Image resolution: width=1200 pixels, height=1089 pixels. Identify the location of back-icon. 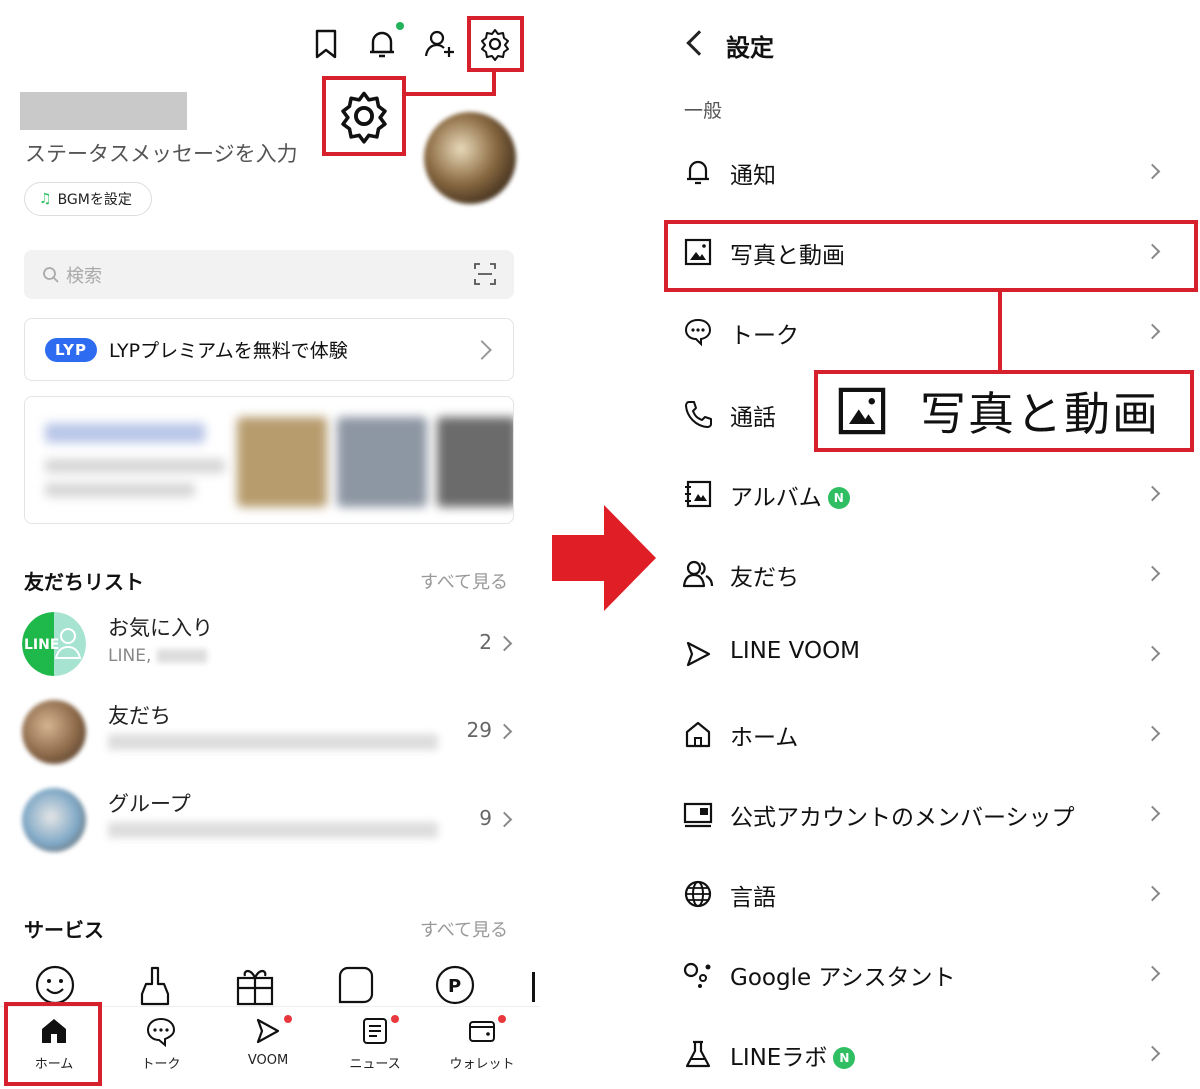
(699, 43).